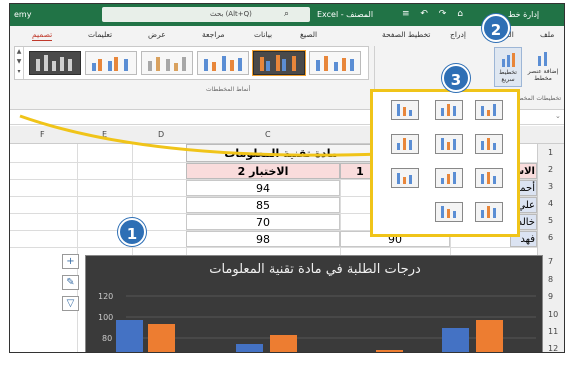 This screenshot has height=366, width=571. What do you see at coordinates (70, 282) in the screenshot?
I see `chart-styles-button: ✎` at bounding box center [70, 282].